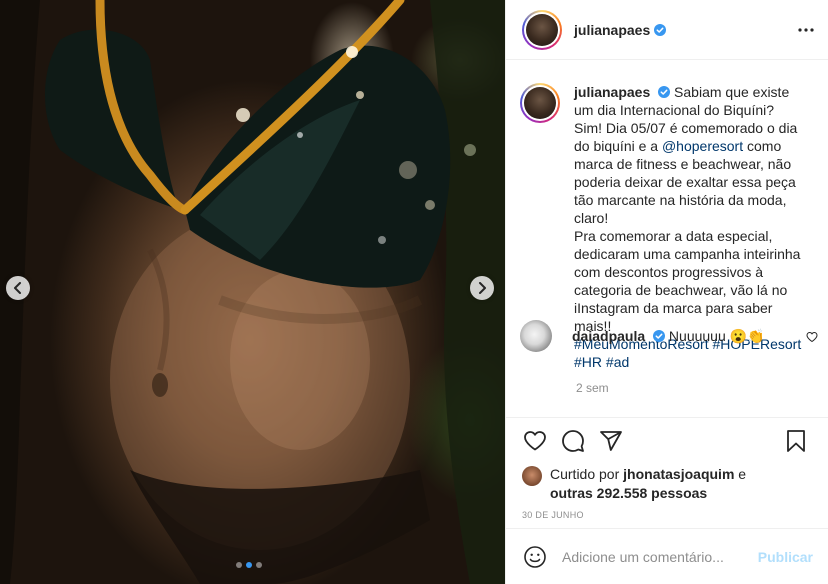 This screenshot has height=584, width=828. I want to click on comment-bubble-icon, so click(573, 441).